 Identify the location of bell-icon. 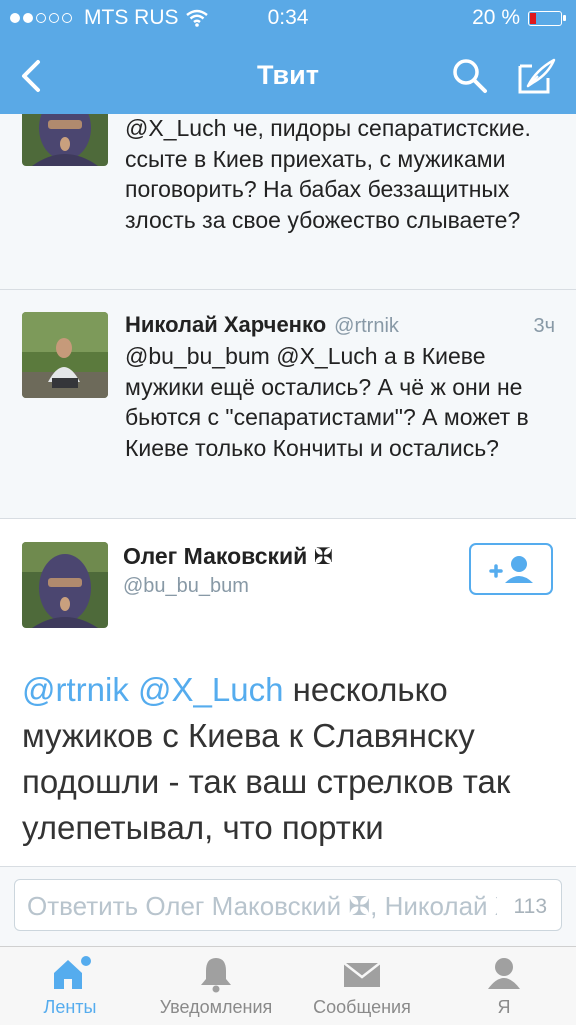
(216, 975).